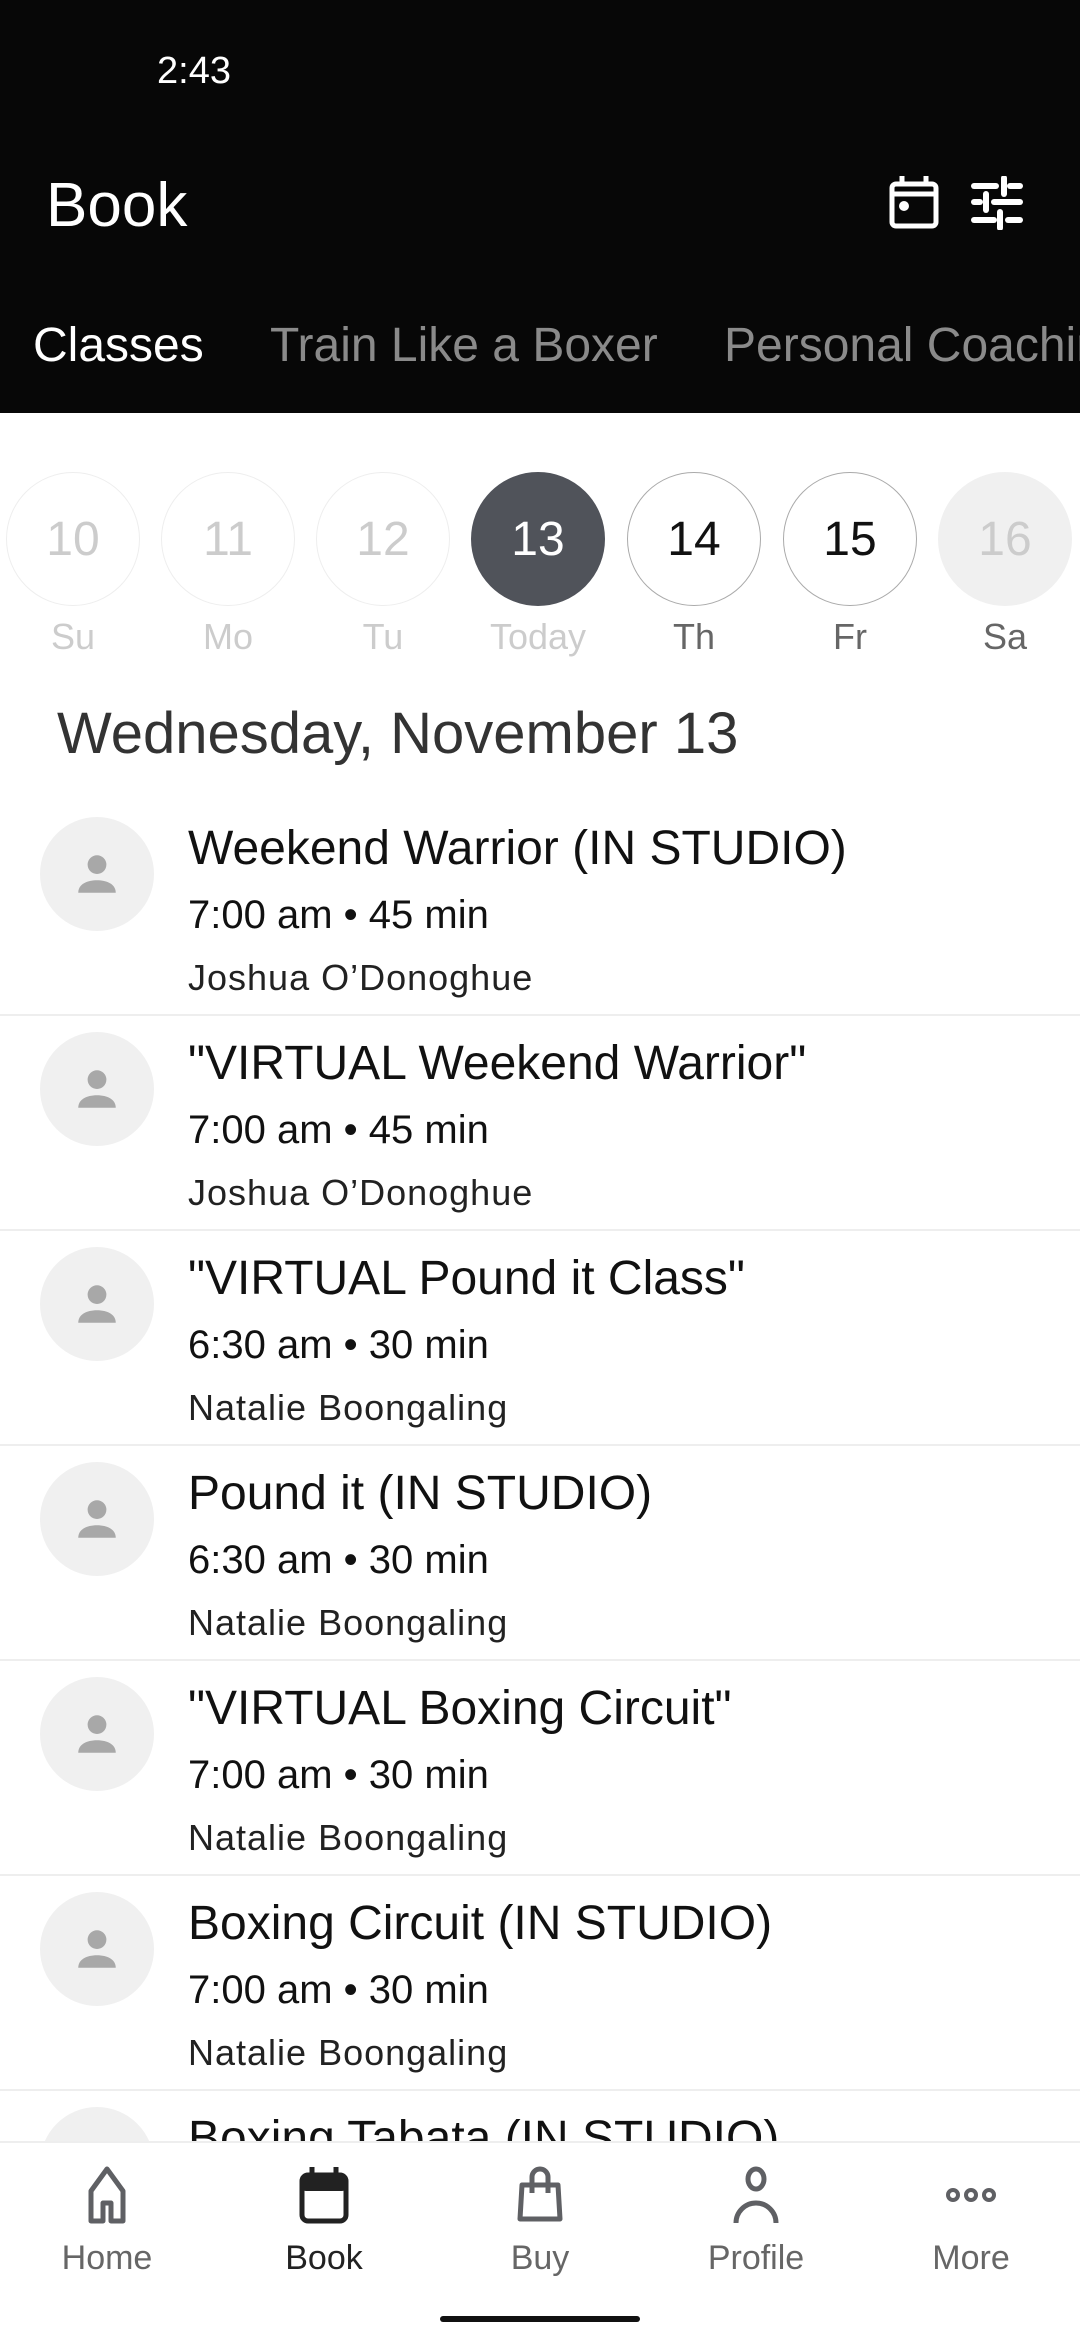 The height and width of the screenshot is (2340, 1080). I want to click on home-icon, so click(107, 2195).